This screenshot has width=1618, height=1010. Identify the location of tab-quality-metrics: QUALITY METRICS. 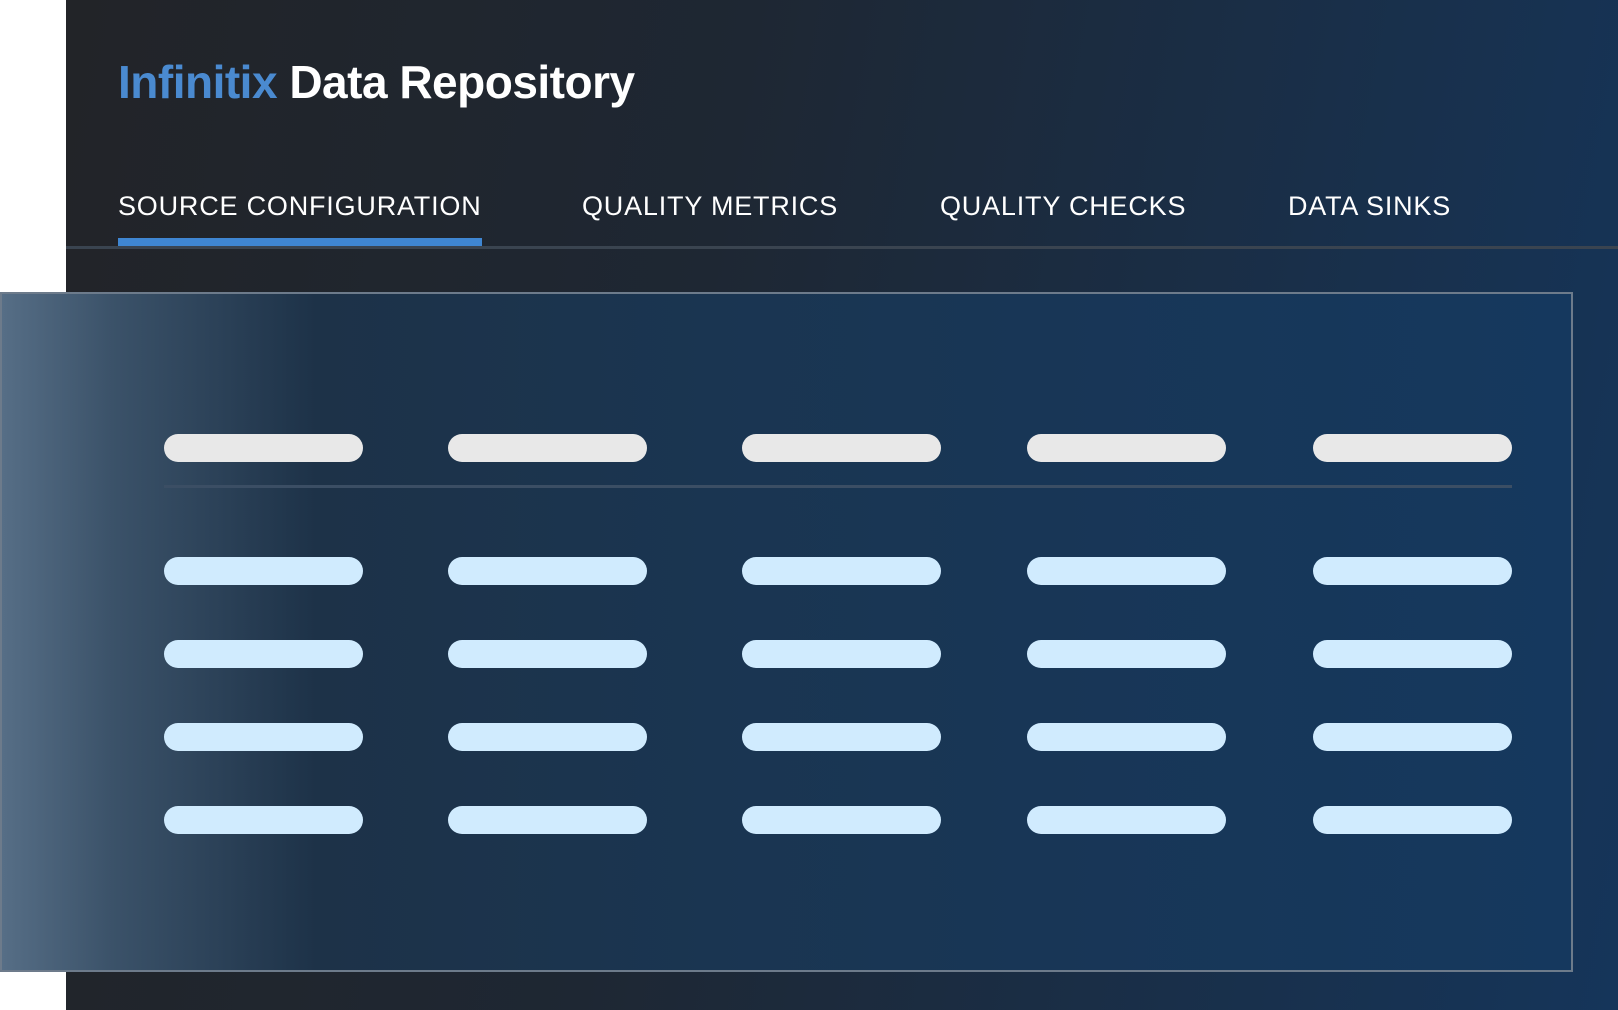
(710, 216).